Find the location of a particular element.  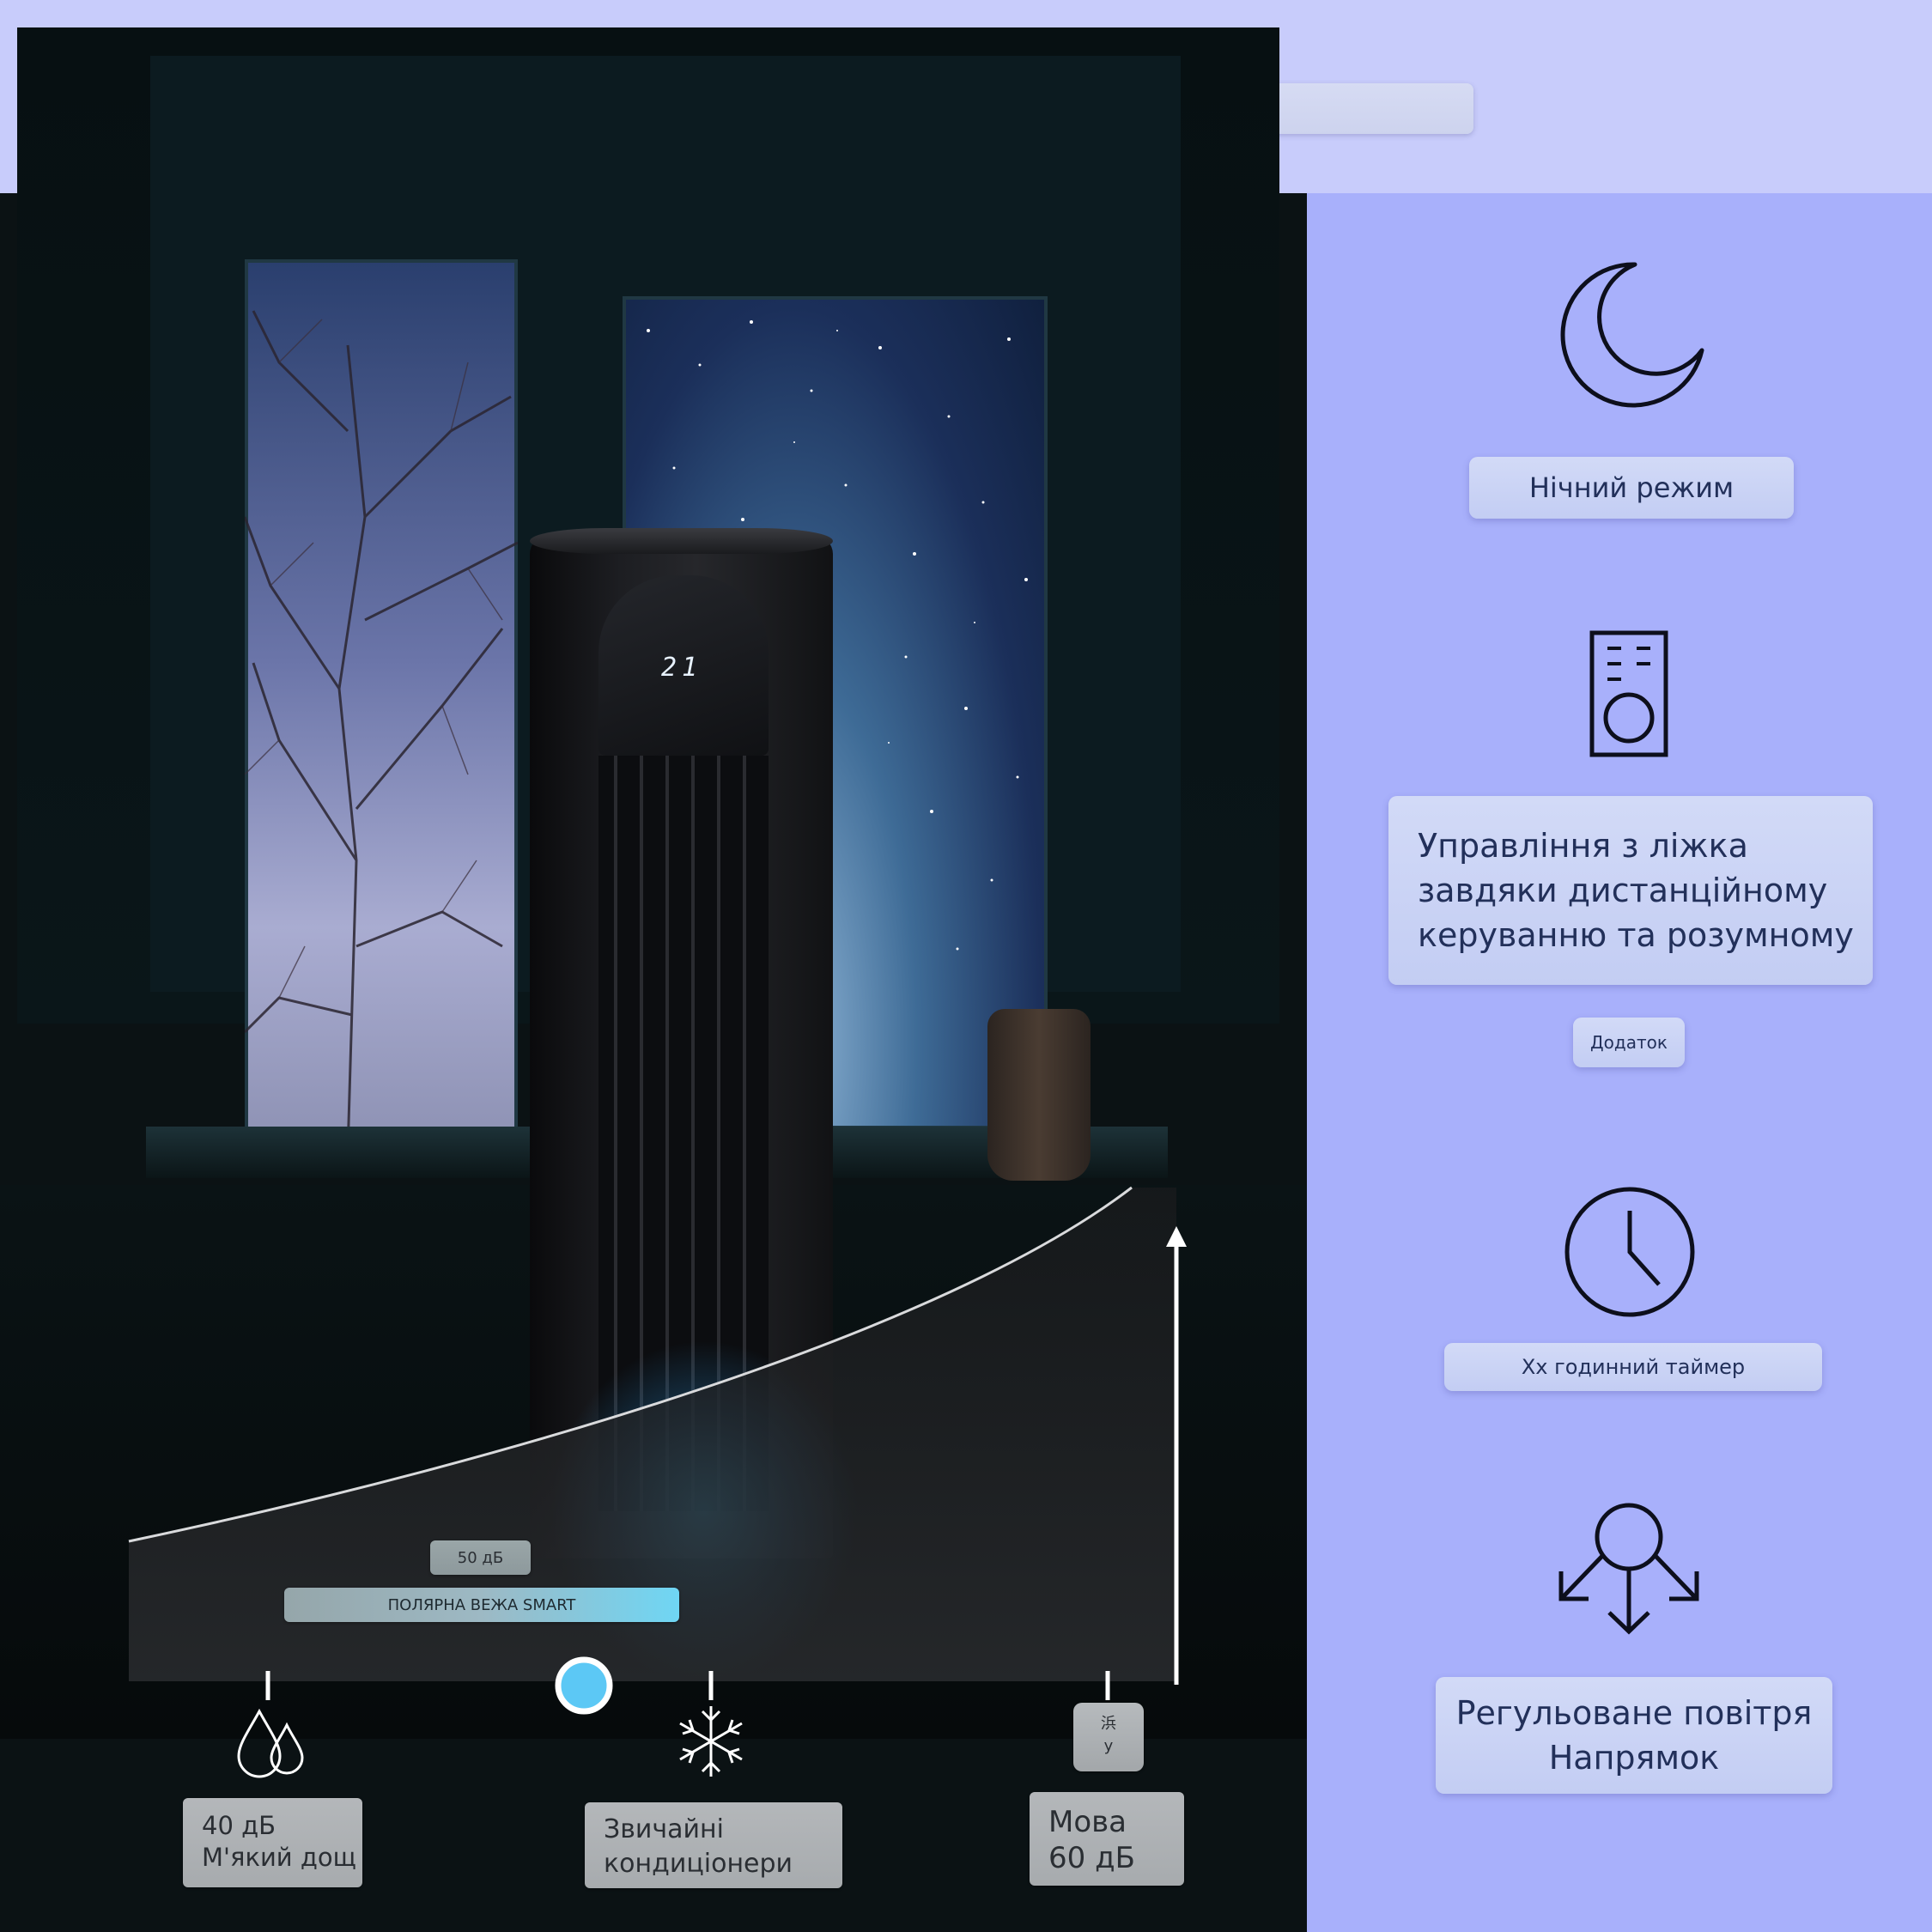

water-drops-icon is located at coordinates (270, 1743).